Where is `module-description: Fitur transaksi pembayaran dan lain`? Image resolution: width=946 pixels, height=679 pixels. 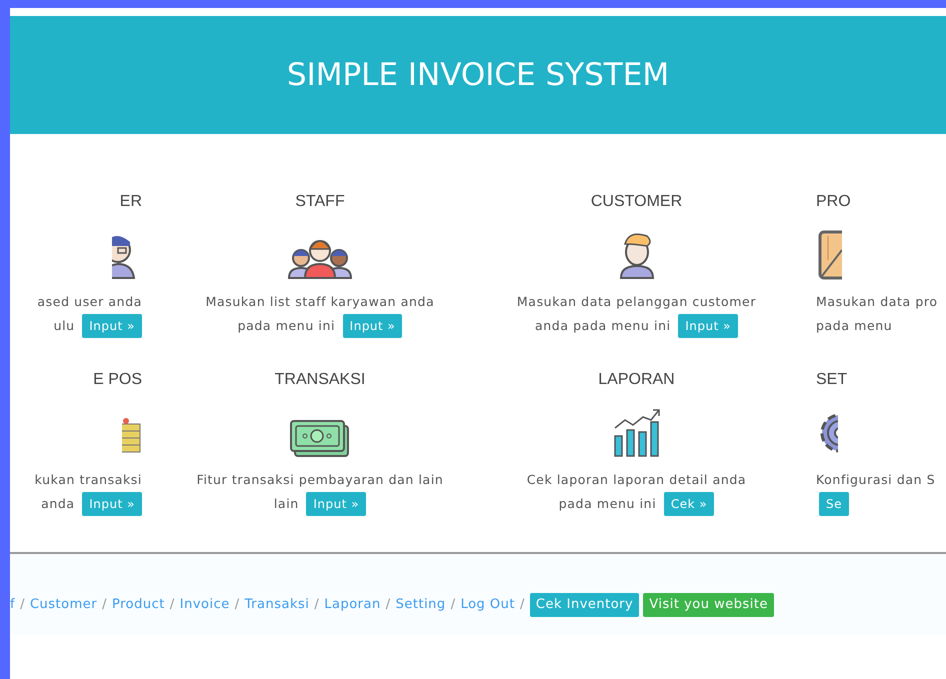 module-description: Fitur transaksi pembayaran dan lain is located at coordinates (320, 479).